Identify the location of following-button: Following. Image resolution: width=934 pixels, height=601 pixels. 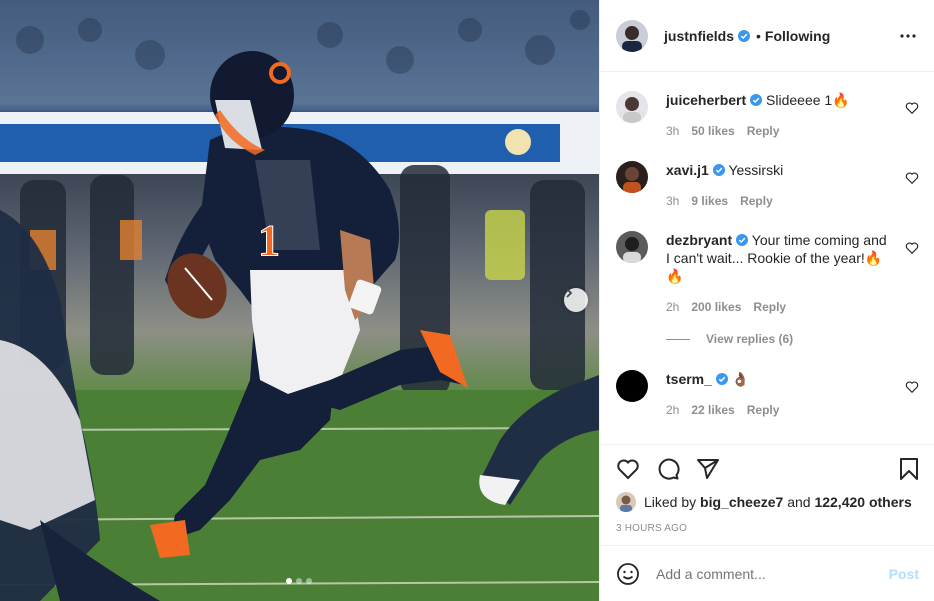
(797, 36).